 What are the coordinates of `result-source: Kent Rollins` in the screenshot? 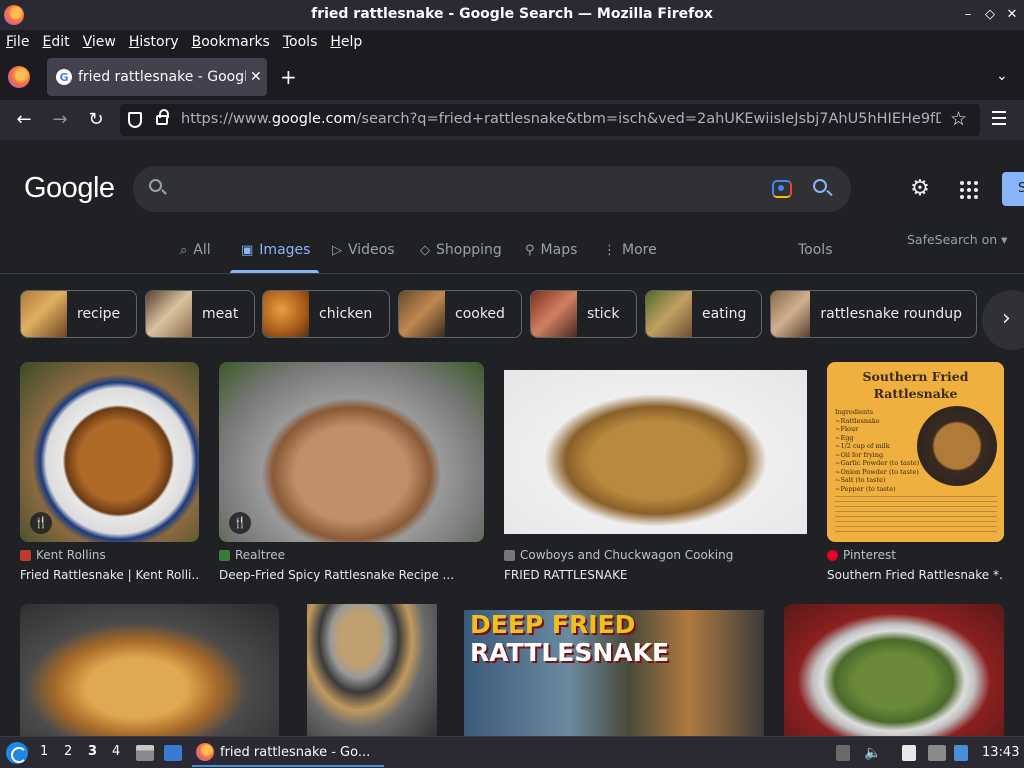 It's located at (63, 555).